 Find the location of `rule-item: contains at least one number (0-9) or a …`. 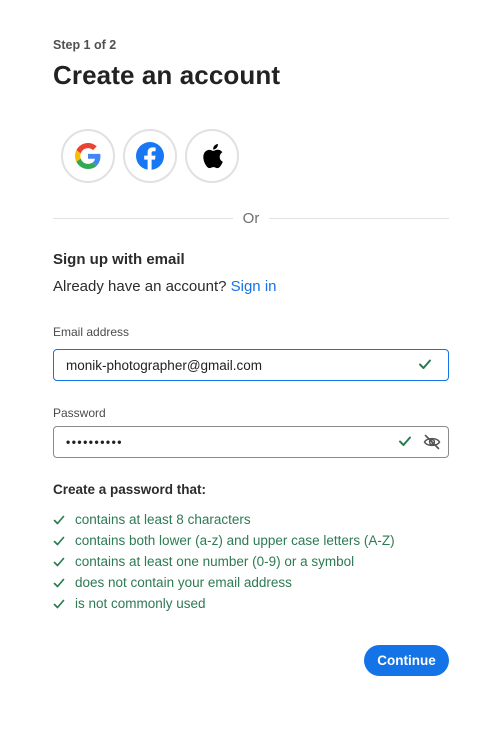

rule-item: contains at least one number (0-9) or a … is located at coordinates (224, 561).